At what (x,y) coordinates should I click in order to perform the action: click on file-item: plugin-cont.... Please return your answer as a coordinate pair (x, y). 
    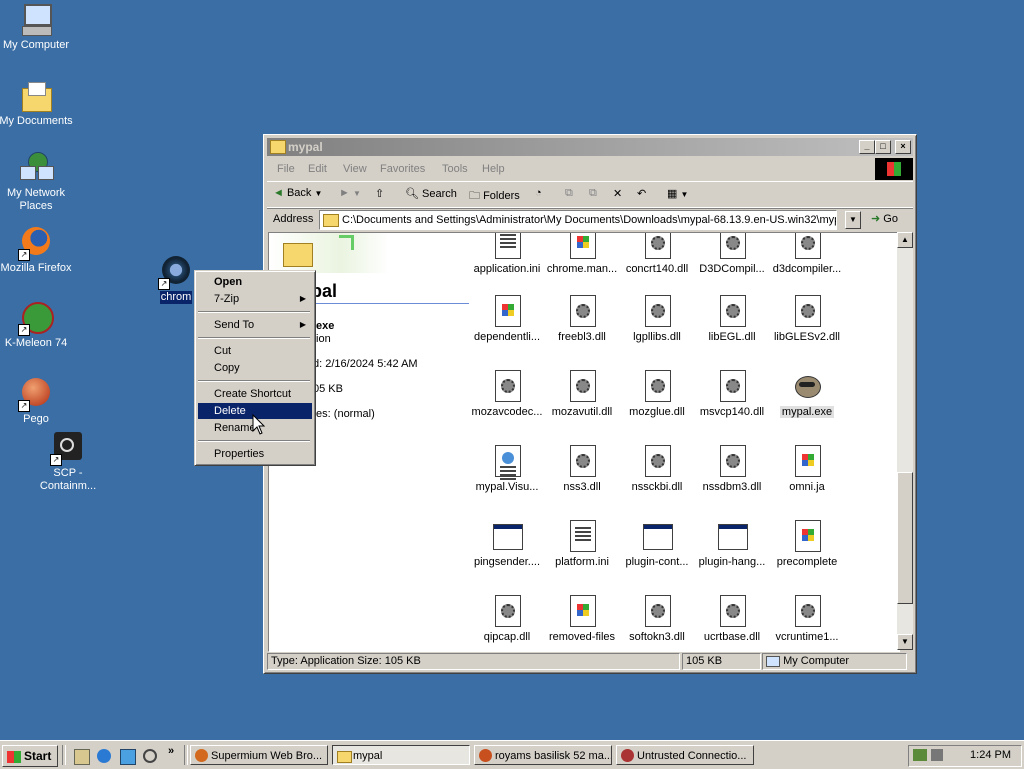
    Looking at the image, I should click on (657, 544).